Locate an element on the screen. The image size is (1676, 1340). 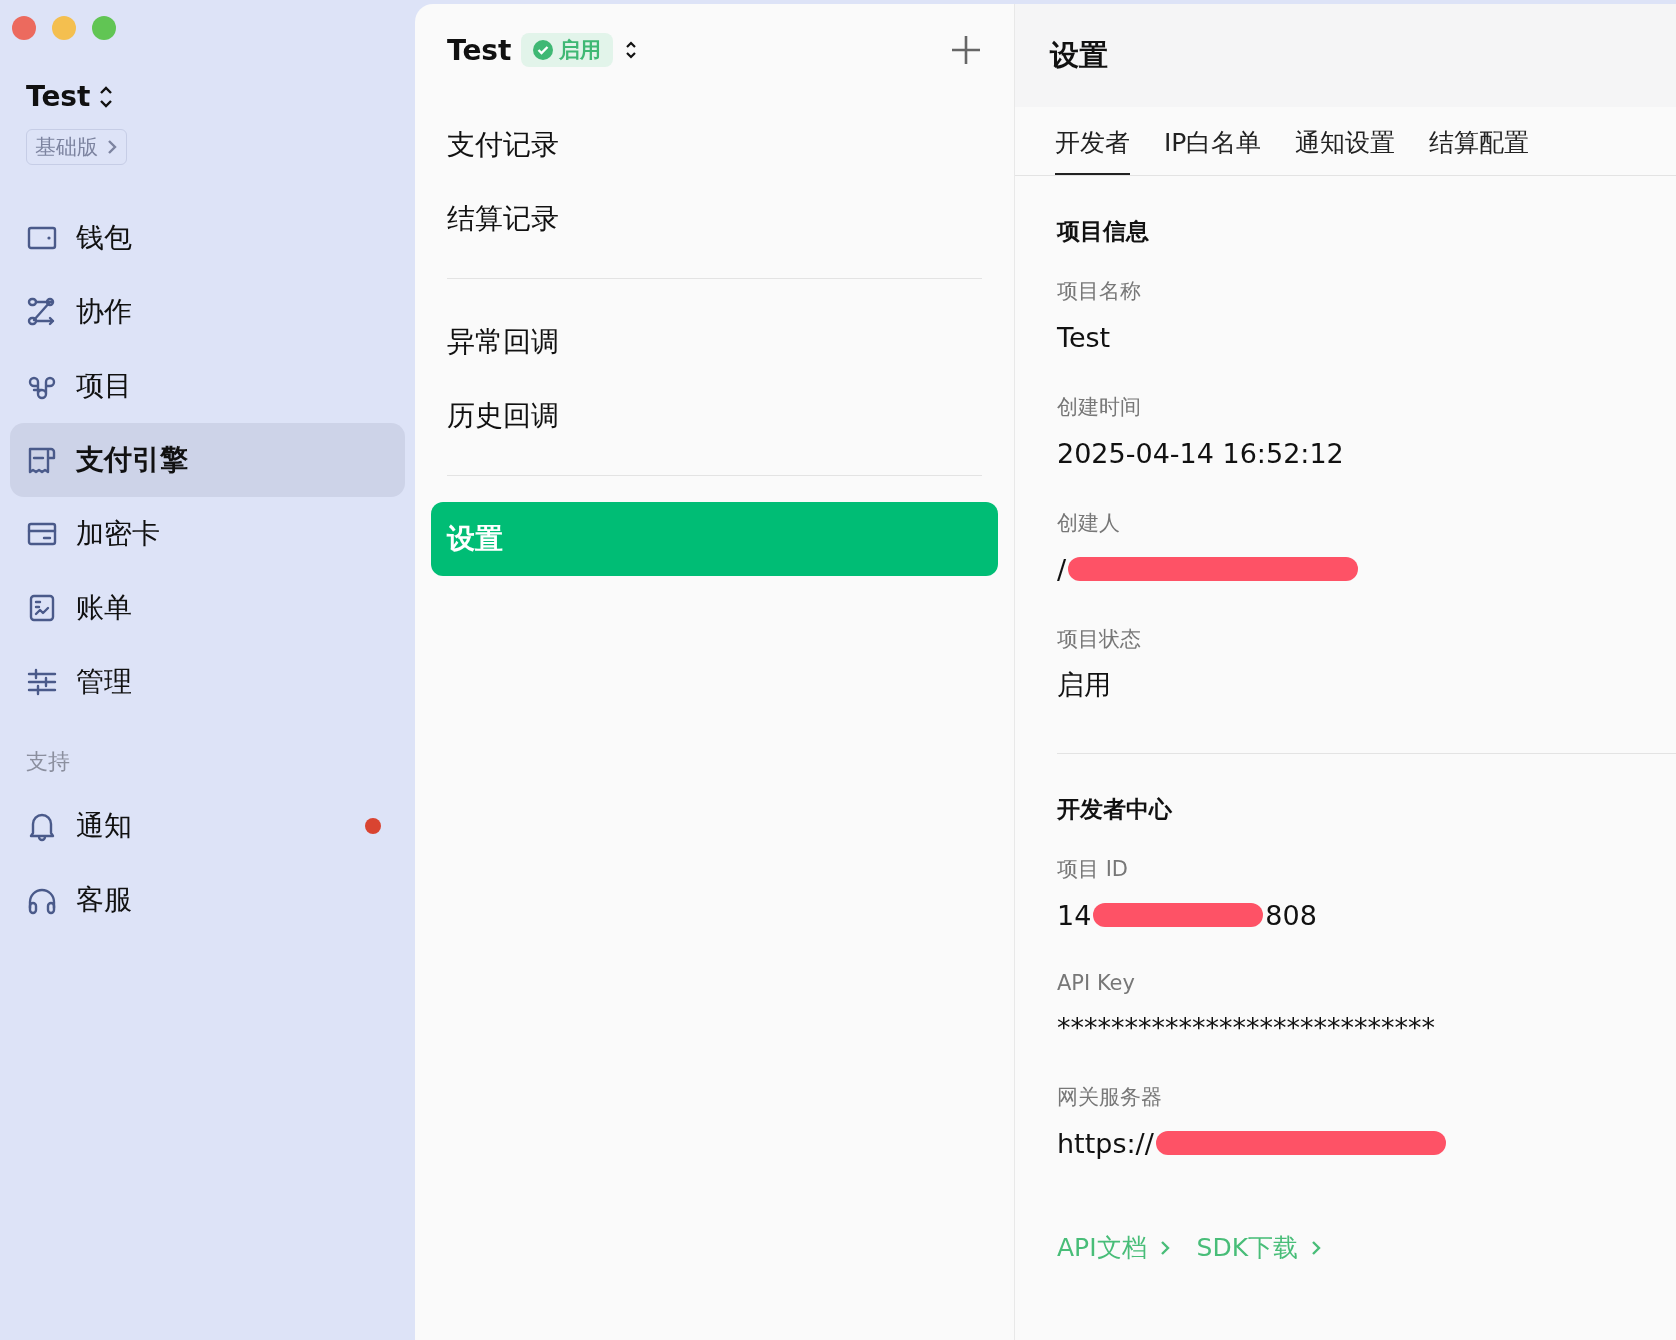
sidebar-item: 项目 is located at coordinates (207, 386).